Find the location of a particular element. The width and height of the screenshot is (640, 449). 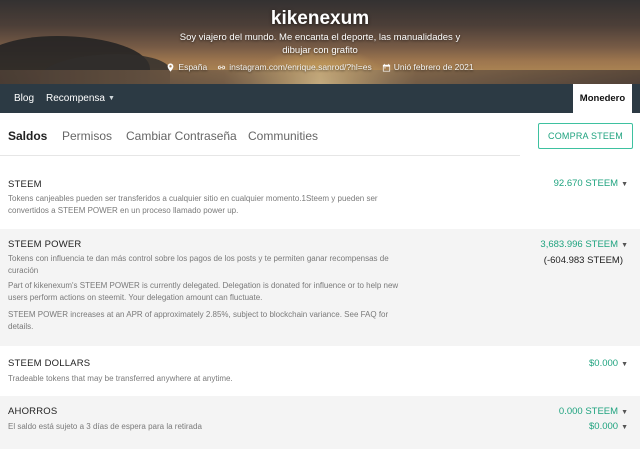

nav-blog: Blog is located at coordinates (20, 98).